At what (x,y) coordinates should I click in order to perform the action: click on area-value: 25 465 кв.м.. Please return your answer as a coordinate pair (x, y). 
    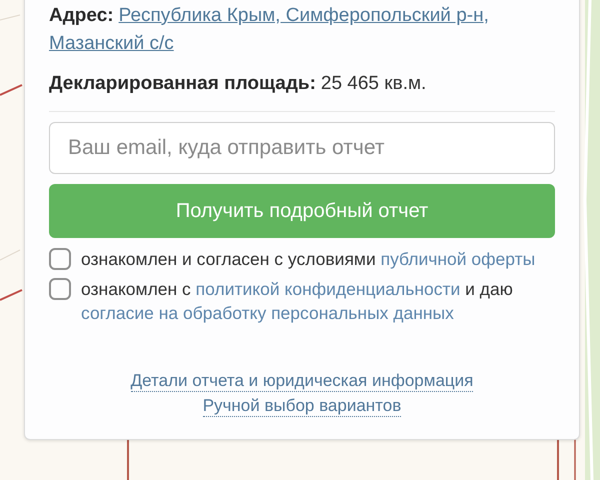
    Looking at the image, I should click on (373, 83).